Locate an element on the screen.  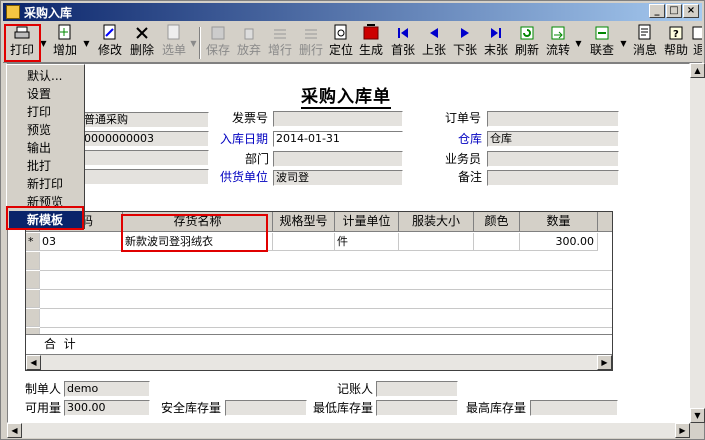
safety-stock-label: 安全库存量 is located at coordinates (191, 408).